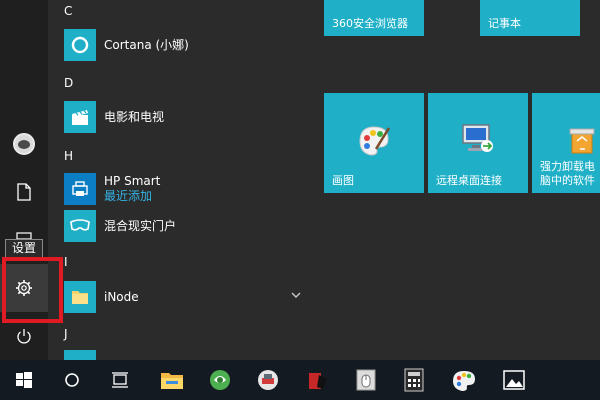 The width and height of the screenshot is (600, 400). I want to click on taskbar, so click(300, 380).